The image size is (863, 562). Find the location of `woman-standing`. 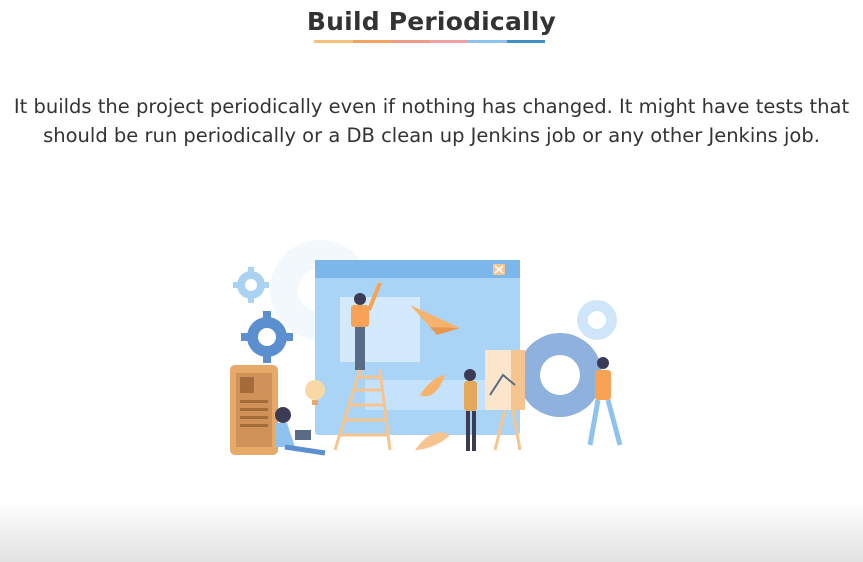

woman-standing is located at coordinates (470, 410).